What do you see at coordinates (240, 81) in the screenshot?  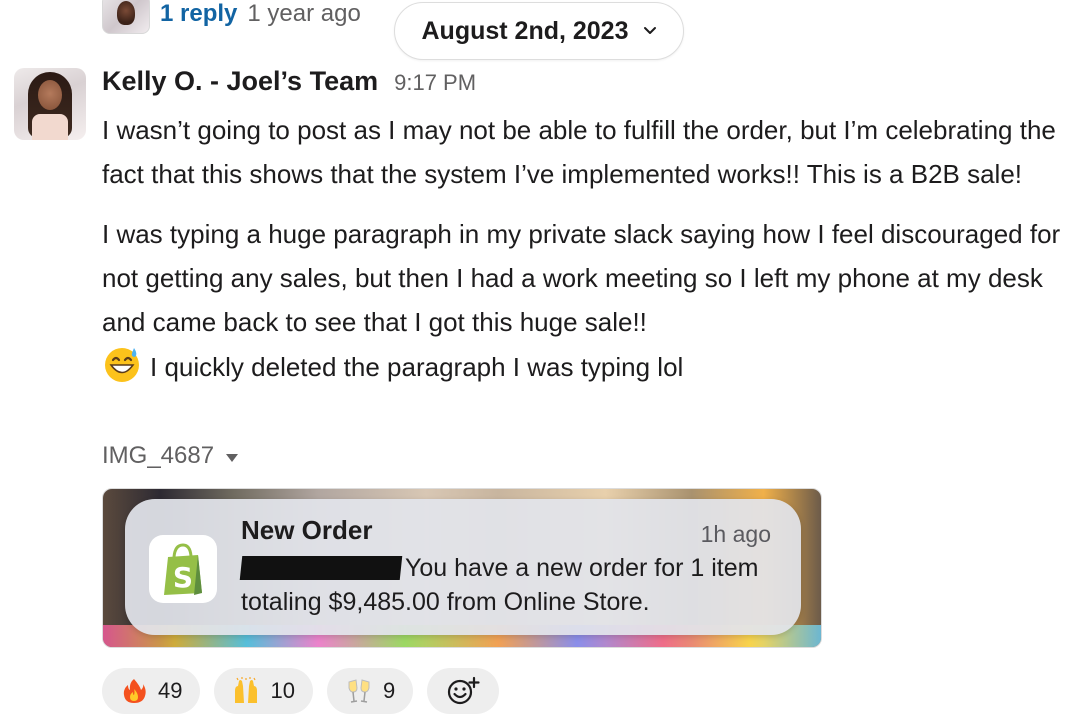 I see `sender-name: Kelly O. - Joel’s Team` at bounding box center [240, 81].